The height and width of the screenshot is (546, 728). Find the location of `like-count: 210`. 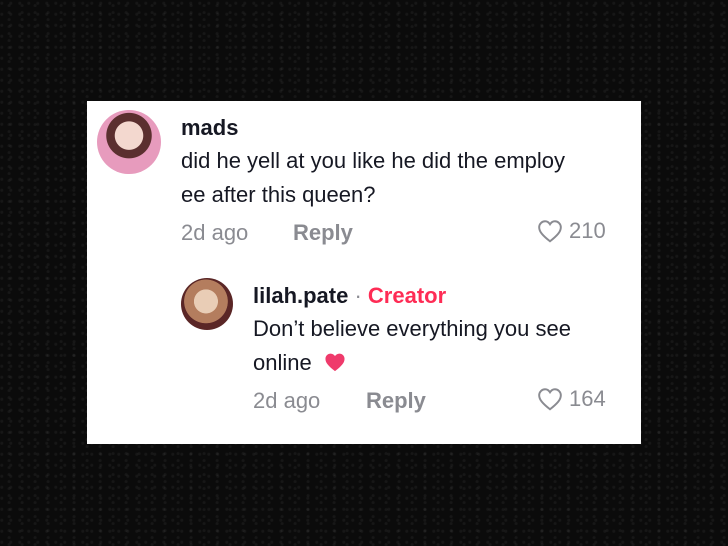

like-count: 210 is located at coordinates (587, 230).